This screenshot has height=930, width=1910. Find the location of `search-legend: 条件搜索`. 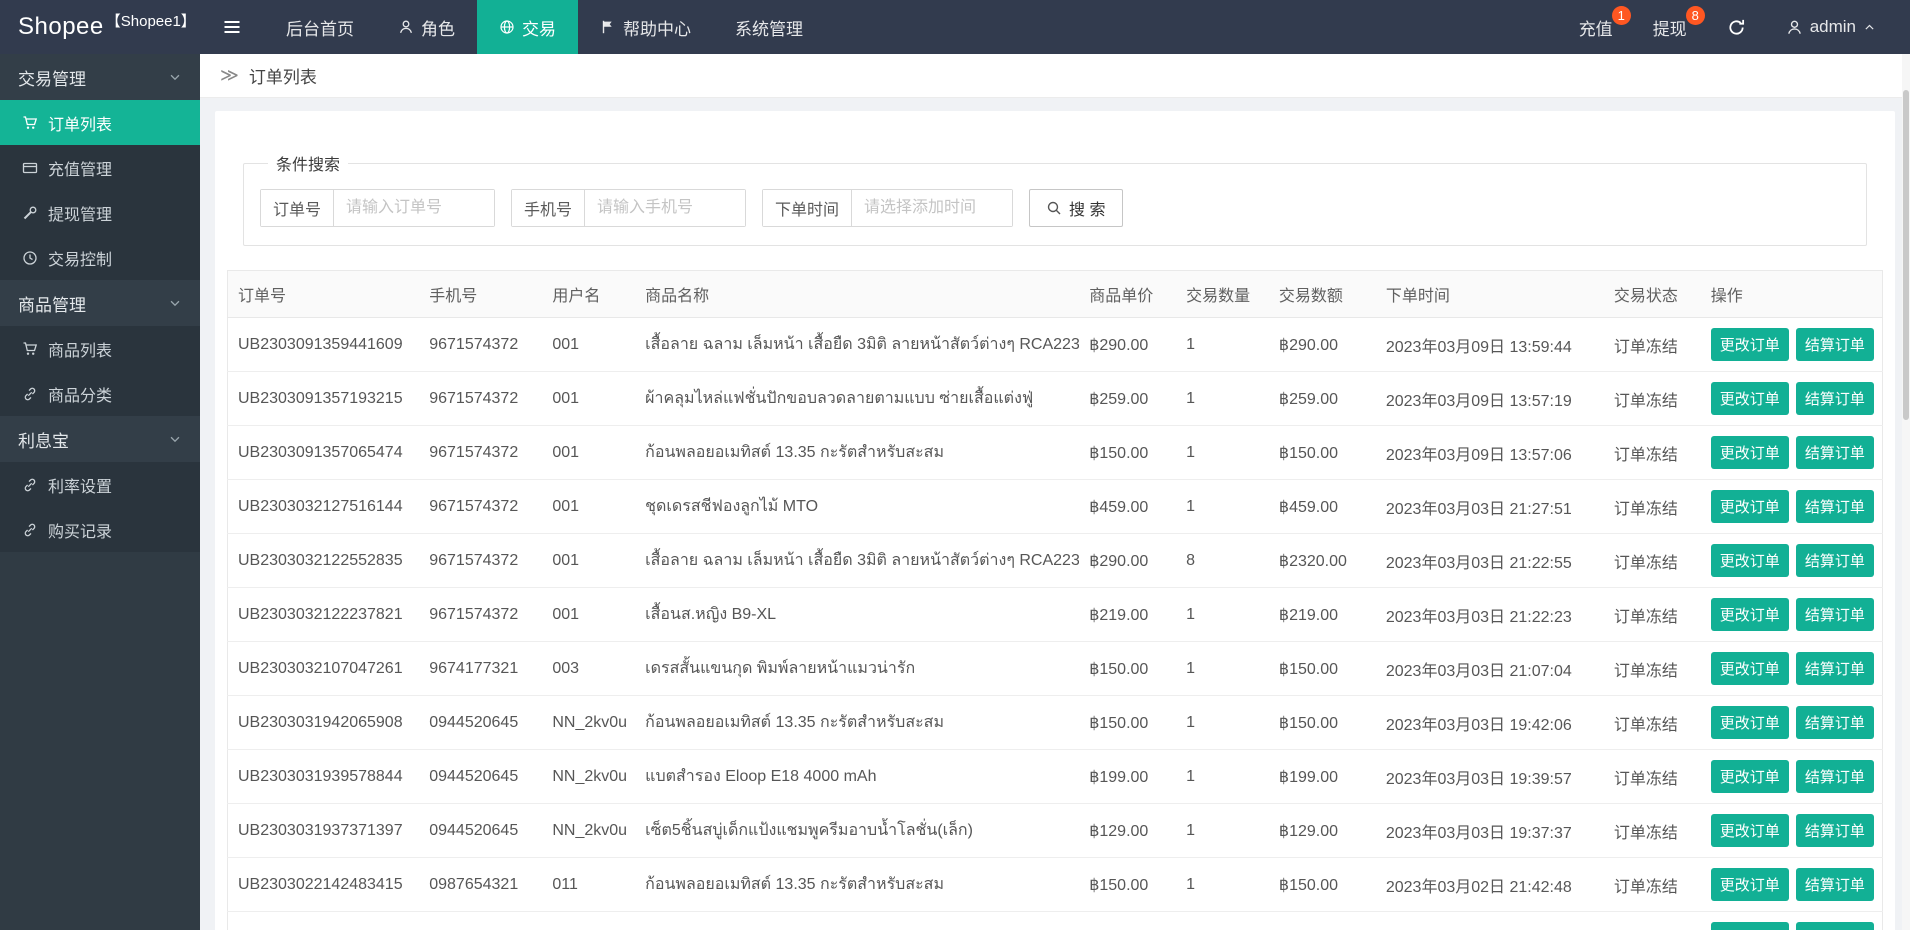

search-legend: 条件搜索 is located at coordinates (308, 165).